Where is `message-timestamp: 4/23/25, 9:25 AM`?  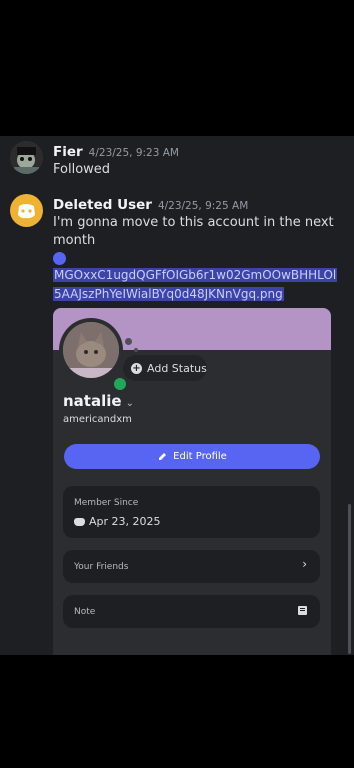
message-timestamp: 4/23/25, 9:25 AM is located at coordinates (203, 206).